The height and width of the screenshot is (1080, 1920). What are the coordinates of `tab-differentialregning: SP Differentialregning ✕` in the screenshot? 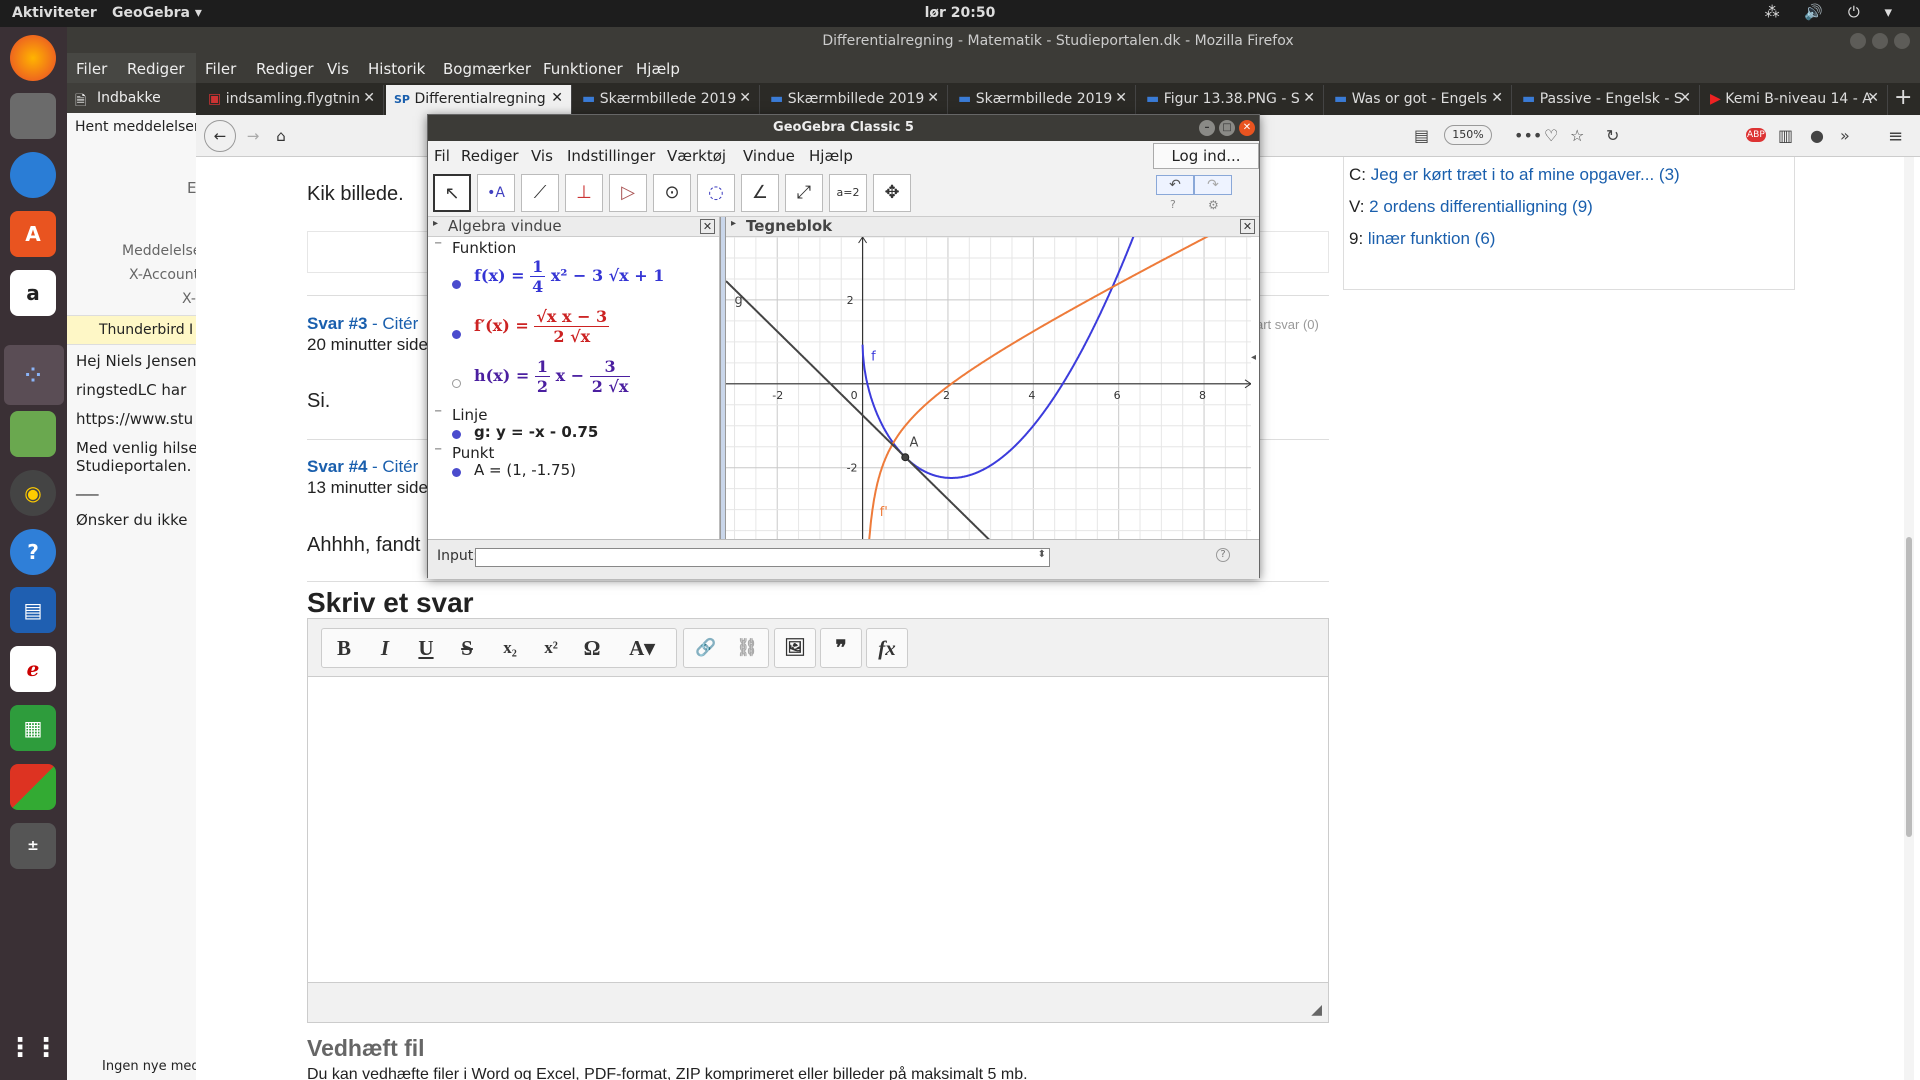 It's located at (479, 100).